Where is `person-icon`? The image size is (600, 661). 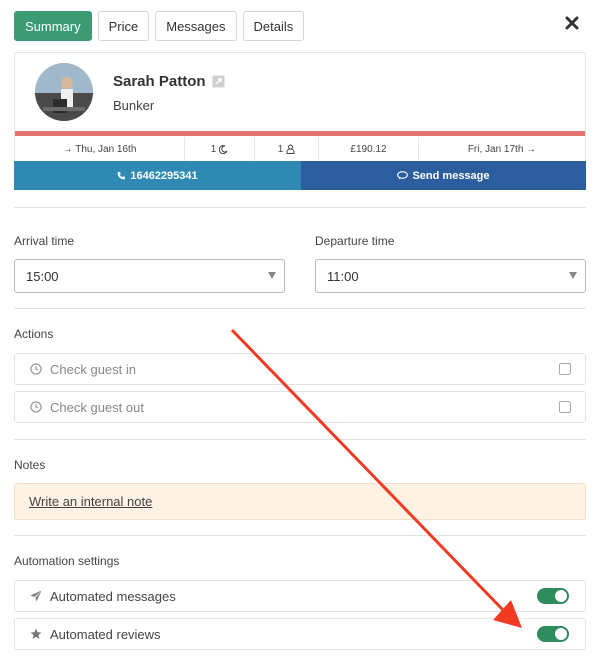 person-icon is located at coordinates (290, 149).